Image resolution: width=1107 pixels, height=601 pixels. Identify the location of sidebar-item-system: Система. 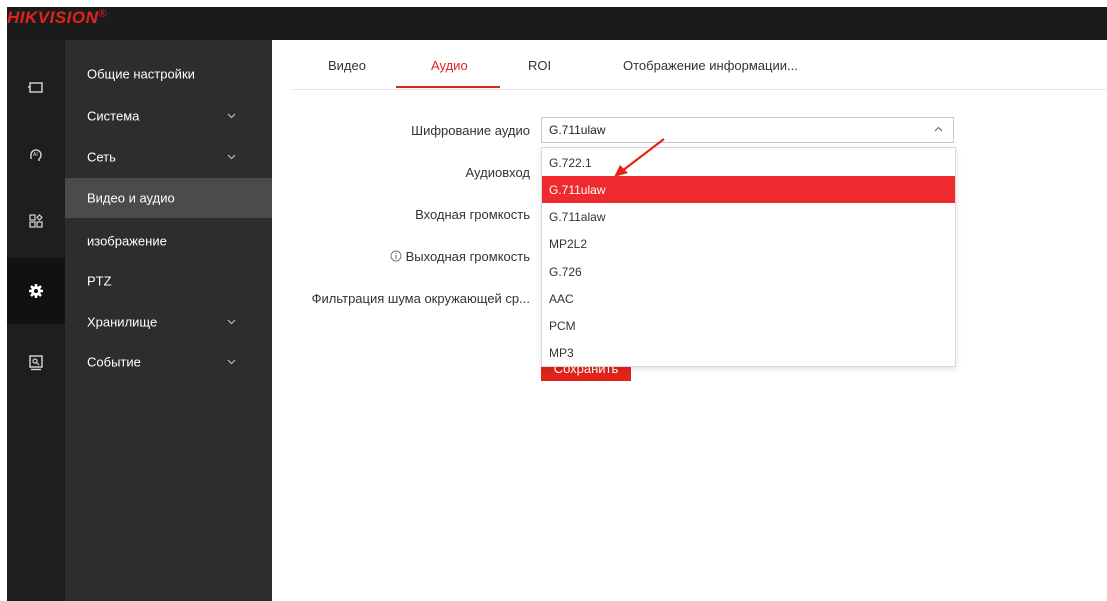
(168, 116).